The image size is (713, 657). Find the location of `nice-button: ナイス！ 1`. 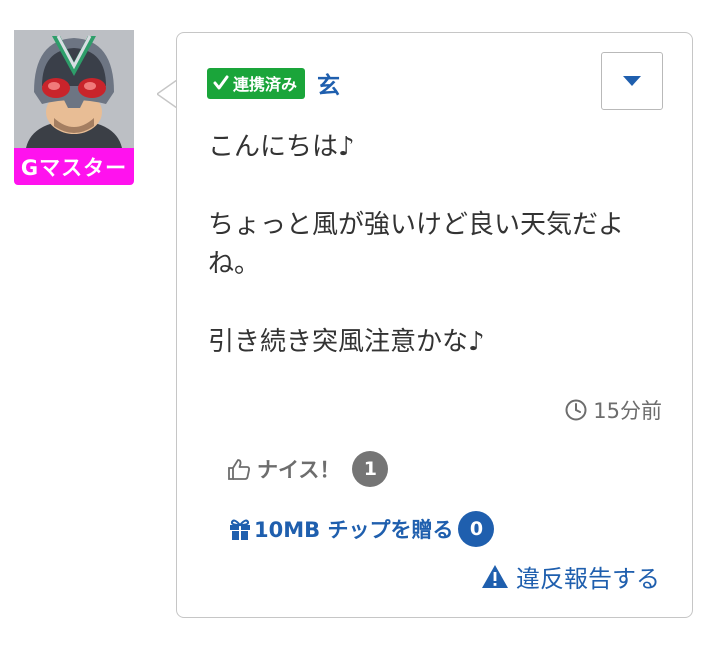

nice-button: ナイス！ 1 is located at coordinates (308, 469).